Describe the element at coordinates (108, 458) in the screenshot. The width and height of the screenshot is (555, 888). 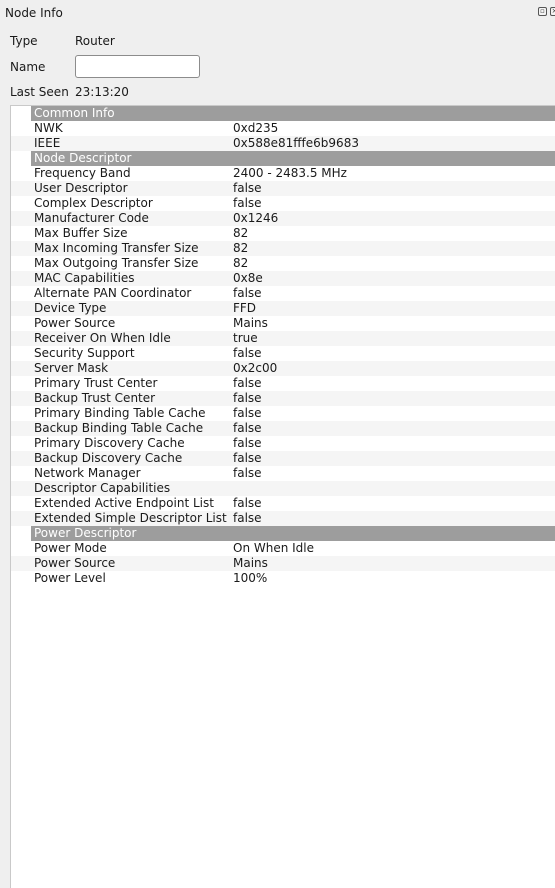
I see `property-name: Backup Discovery Cache` at that location.